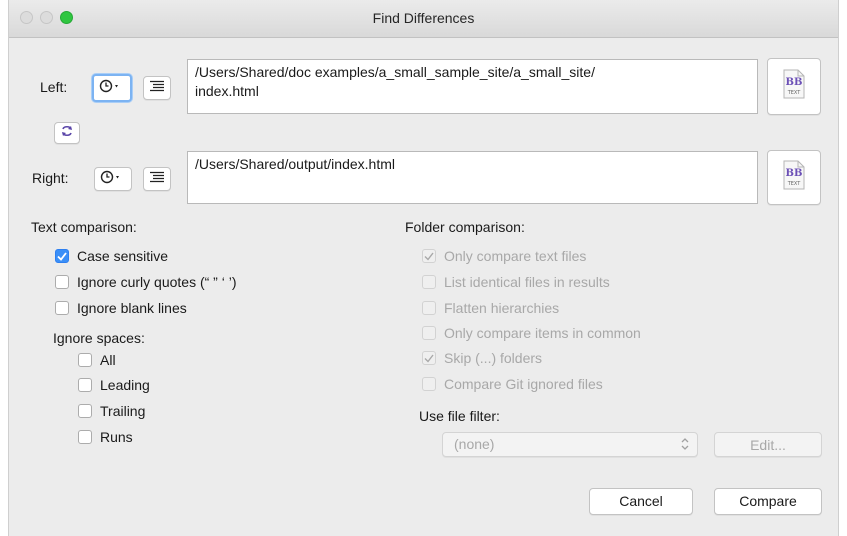  I want to click on spaces-runs-checkbox, so click(85, 437).